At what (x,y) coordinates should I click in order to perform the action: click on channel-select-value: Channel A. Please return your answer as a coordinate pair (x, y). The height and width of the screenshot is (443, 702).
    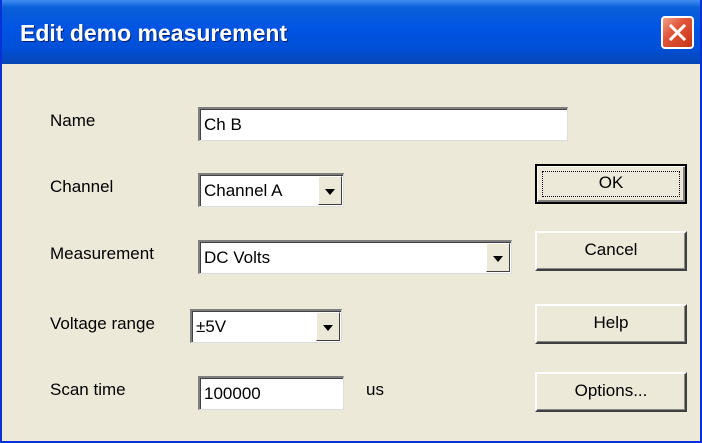
    Looking at the image, I should click on (243, 190).